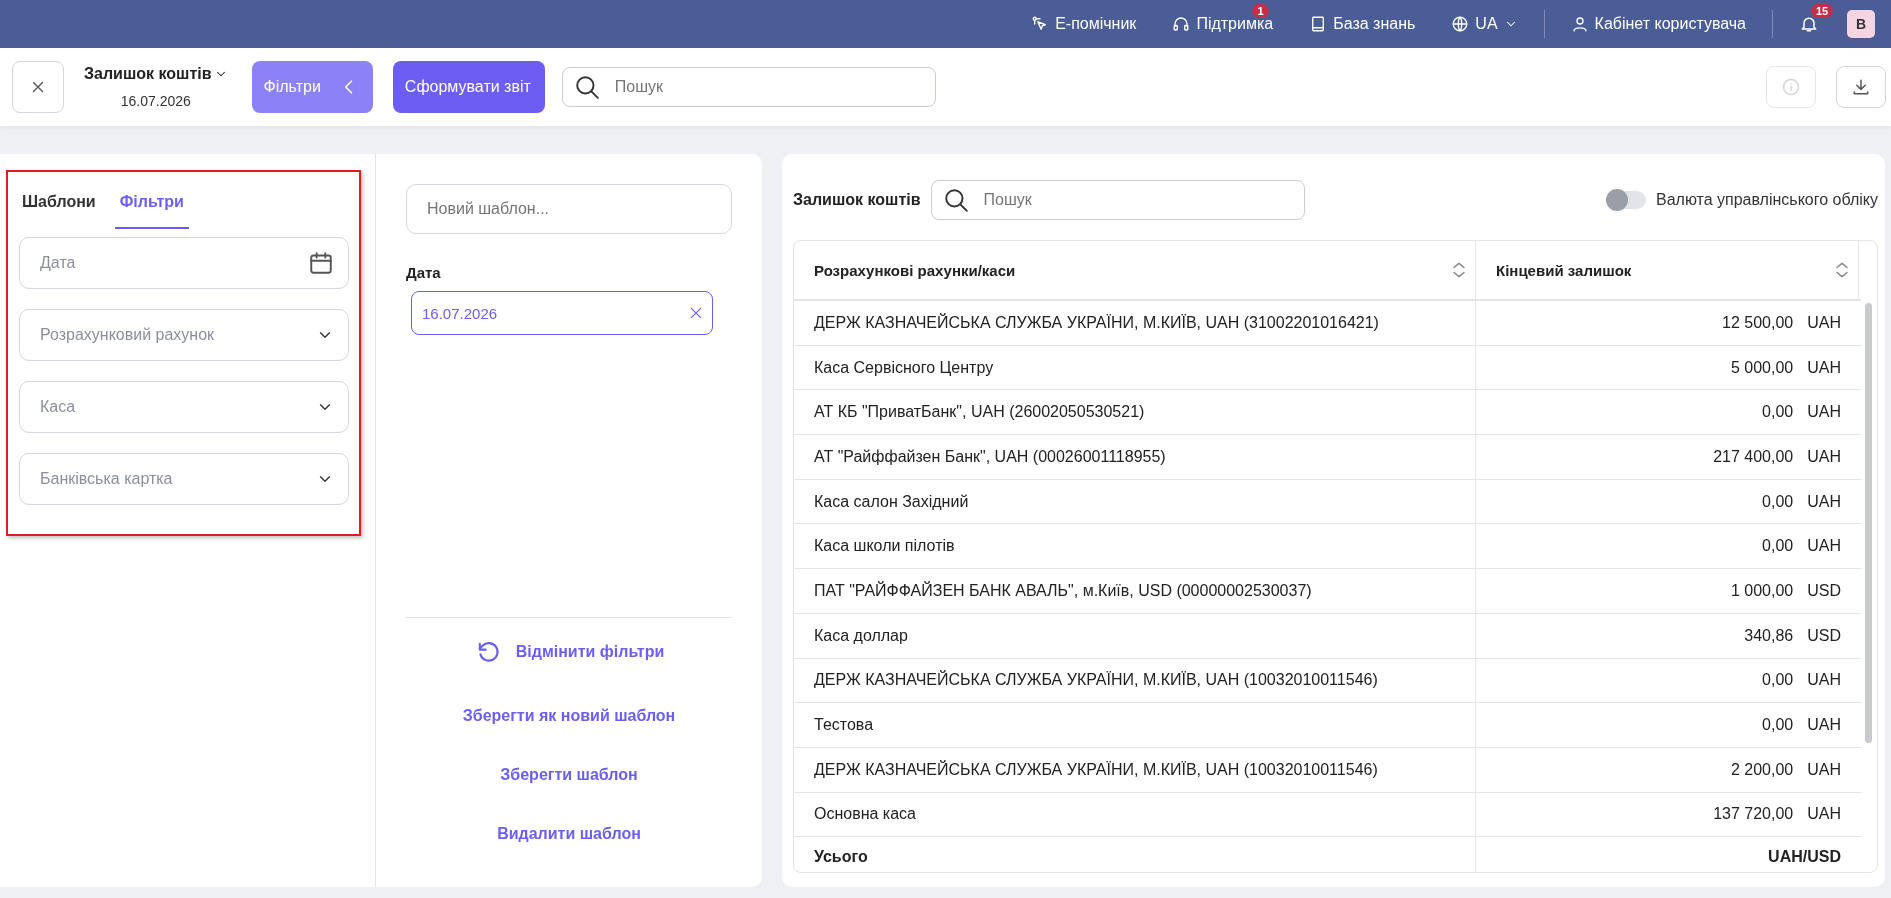  Describe the element at coordinates (1484, 24) in the screenshot. I see `language-selector: UA` at that location.